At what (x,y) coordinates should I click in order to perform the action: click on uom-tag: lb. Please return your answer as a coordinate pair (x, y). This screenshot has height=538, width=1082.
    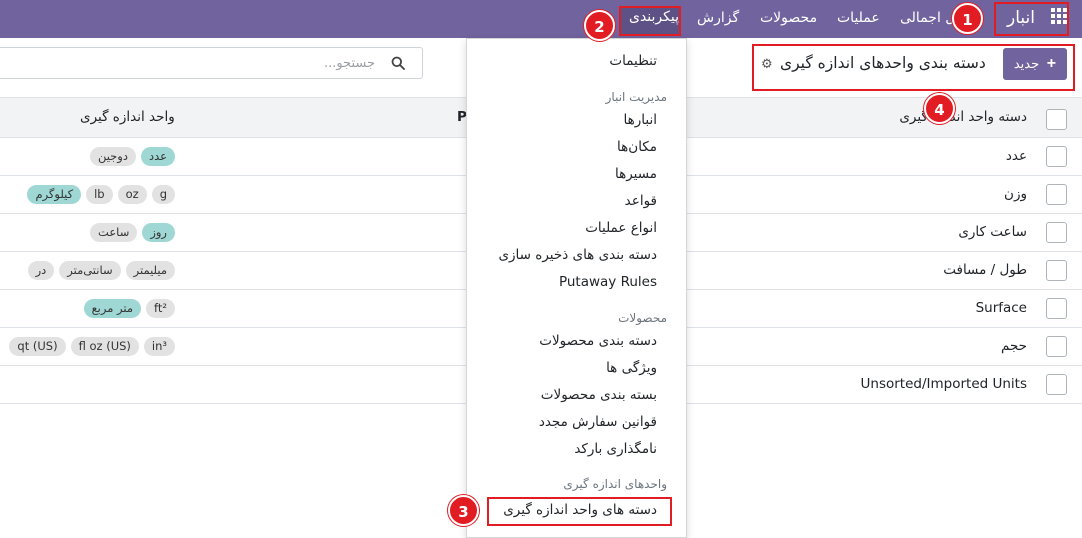
    Looking at the image, I should click on (99, 194).